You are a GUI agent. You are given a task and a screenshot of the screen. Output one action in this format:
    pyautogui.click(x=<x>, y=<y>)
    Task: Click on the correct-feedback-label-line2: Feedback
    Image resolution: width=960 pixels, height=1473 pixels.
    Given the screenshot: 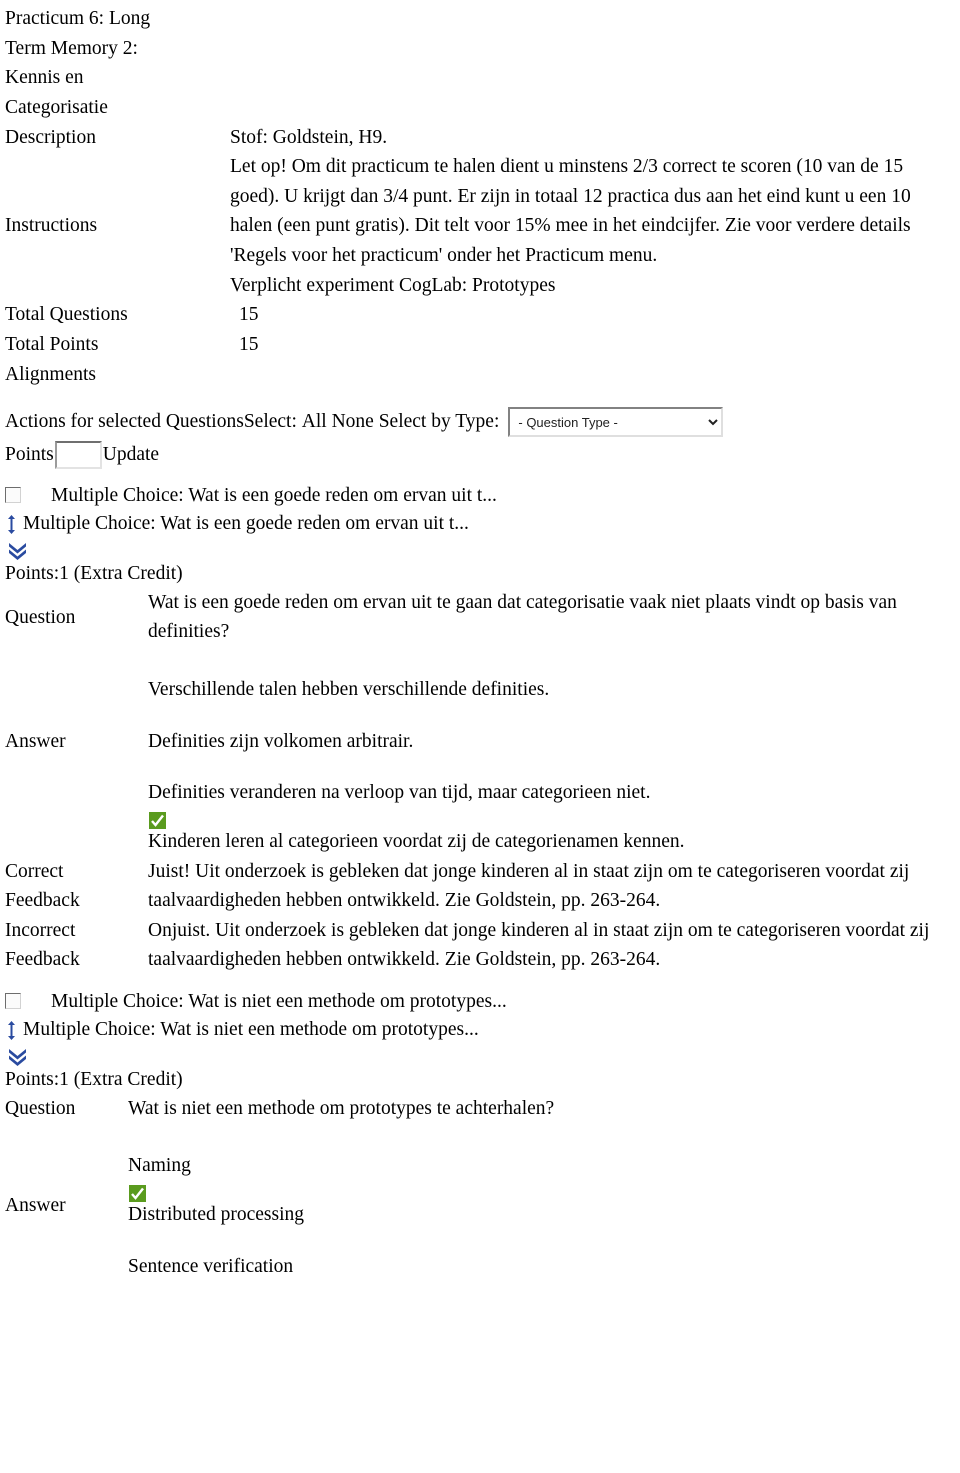 What is the action you would take?
    pyautogui.click(x=42, y=901)
    